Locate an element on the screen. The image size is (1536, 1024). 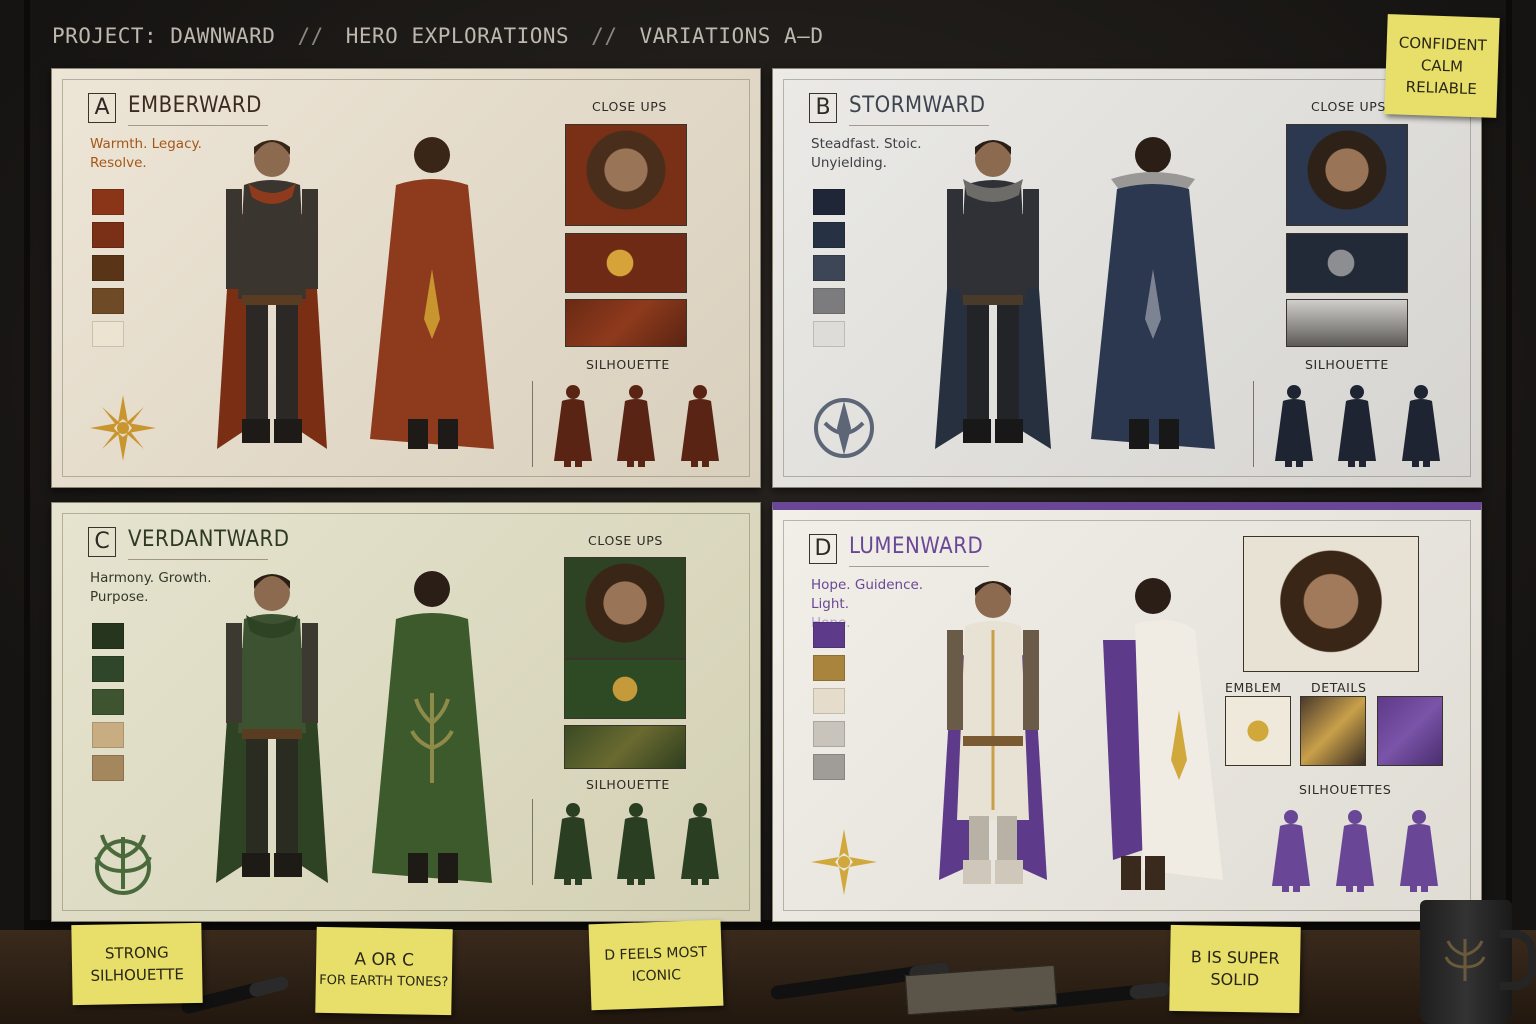
variation-letter: D is located at coordinates (823, 549).